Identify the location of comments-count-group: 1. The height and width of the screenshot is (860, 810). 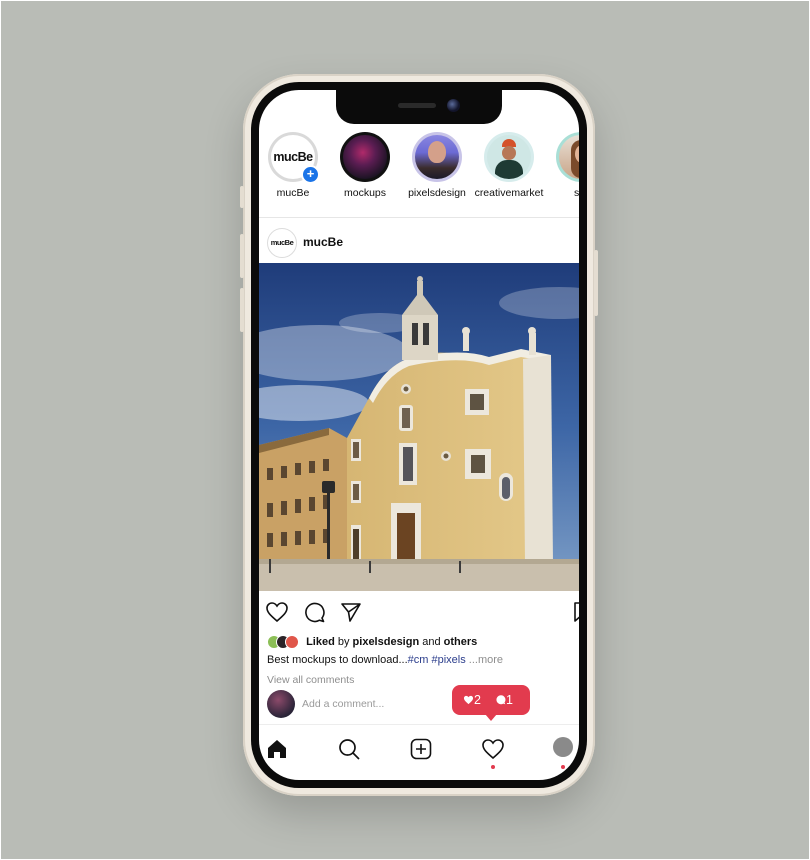
(504, 700).